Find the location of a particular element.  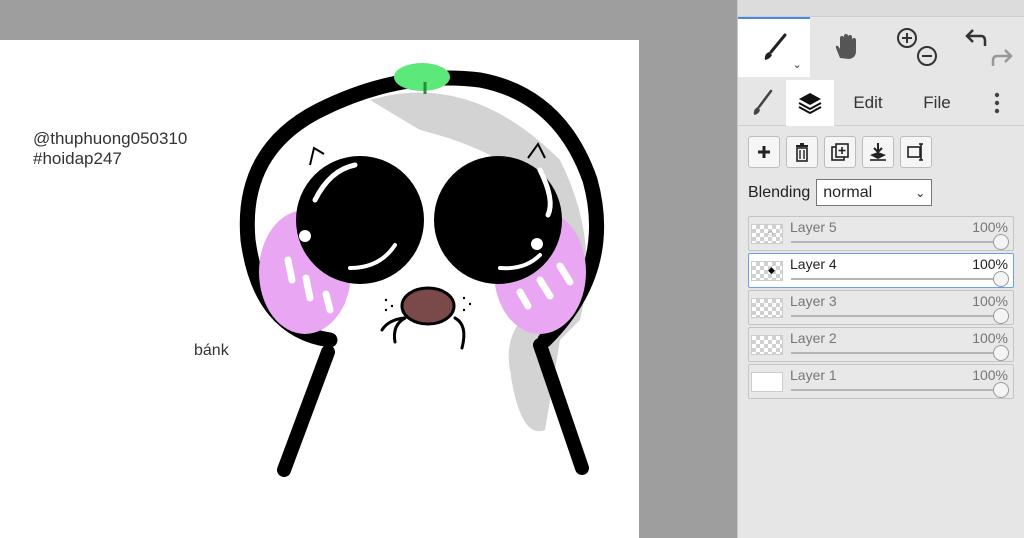

tab-file: File is located at coordinates (937, 103).